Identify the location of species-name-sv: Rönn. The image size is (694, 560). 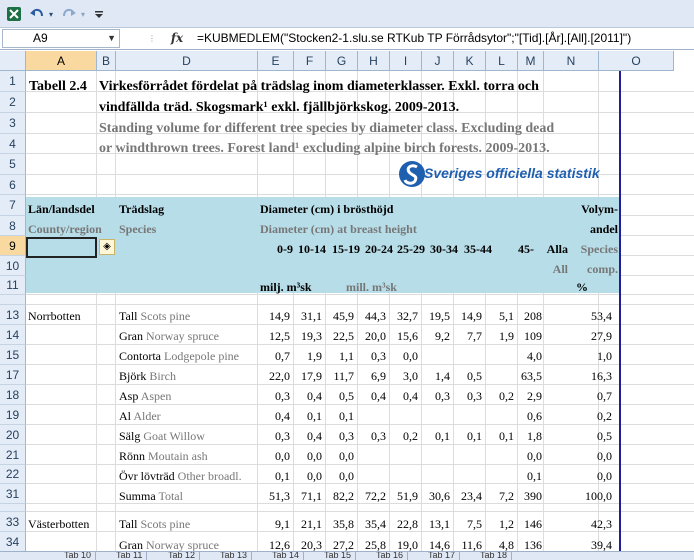
(134, 456).